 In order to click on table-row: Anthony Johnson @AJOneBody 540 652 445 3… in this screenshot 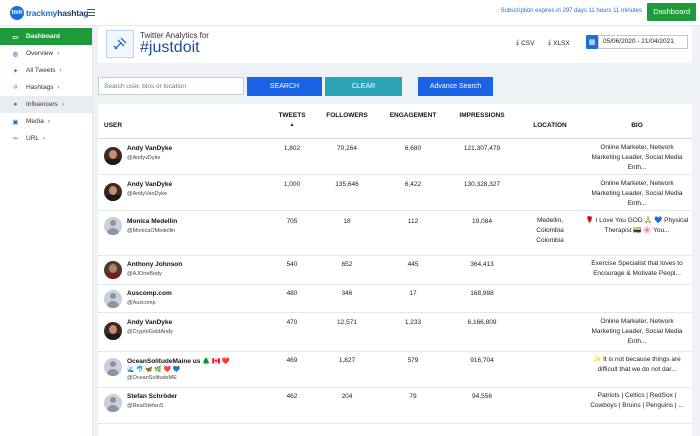, I will do `click(395, 270)`.